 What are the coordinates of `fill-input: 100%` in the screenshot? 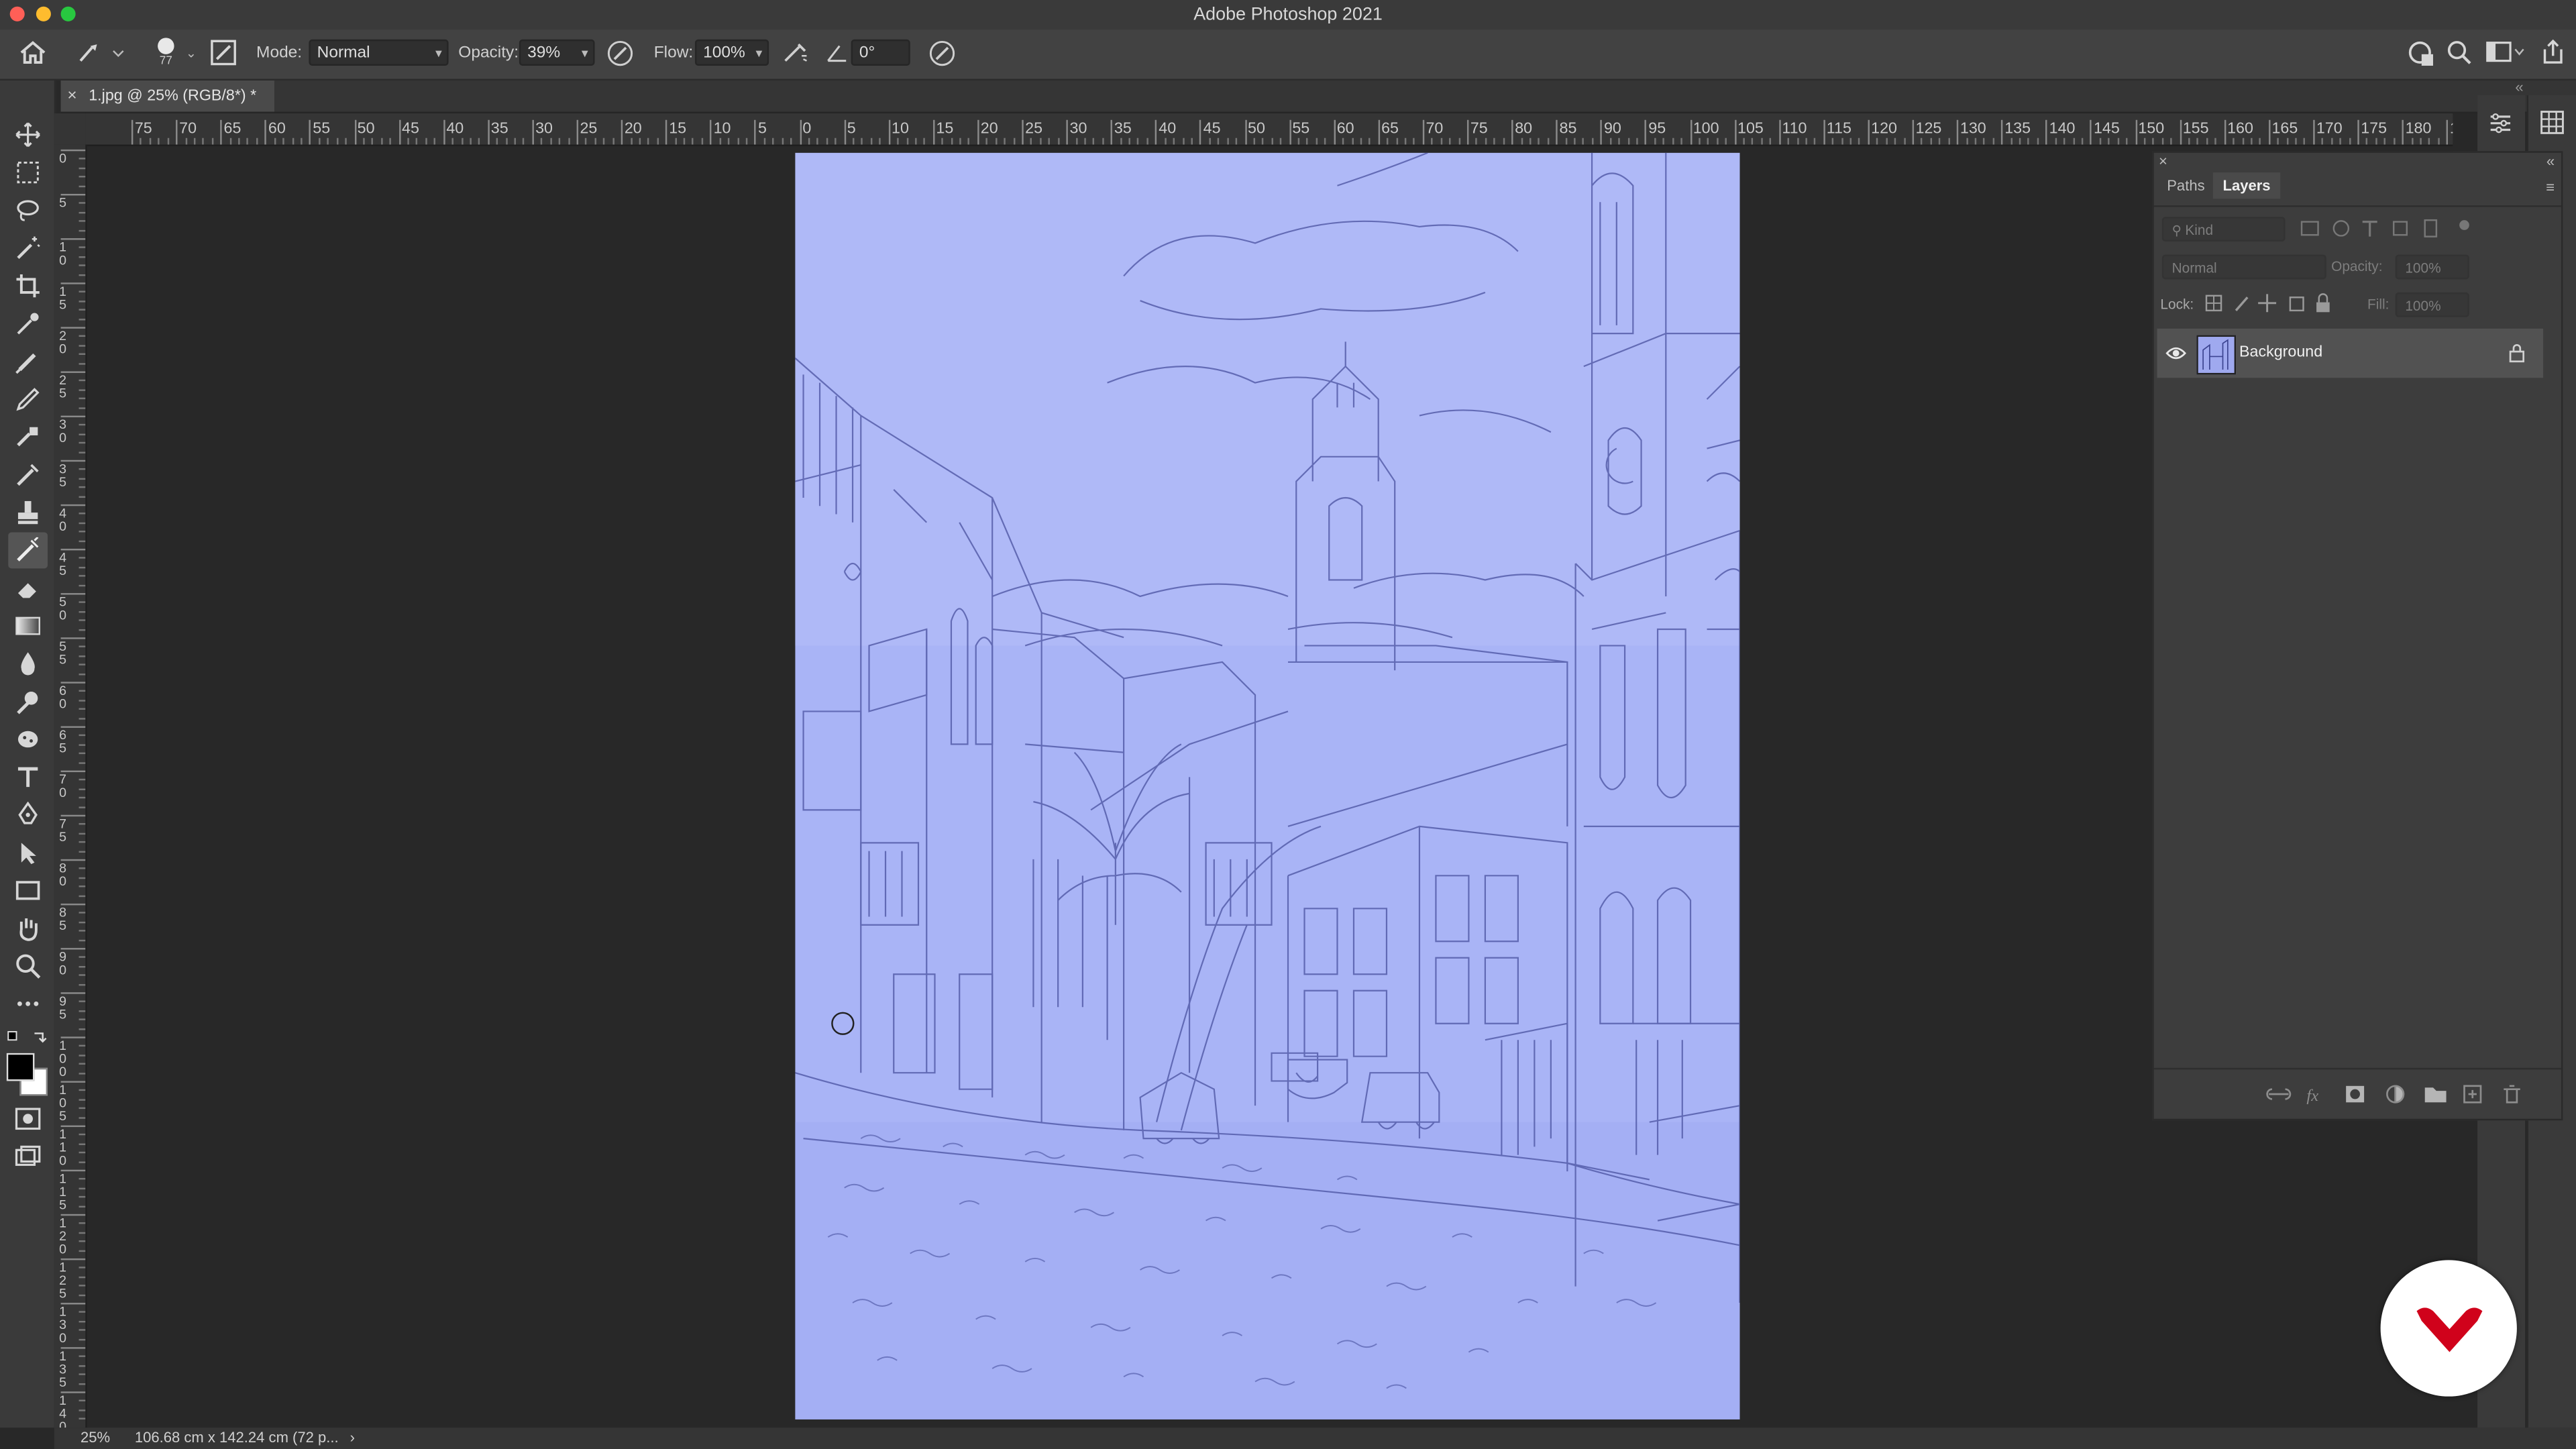 It's located at (2432, 304).